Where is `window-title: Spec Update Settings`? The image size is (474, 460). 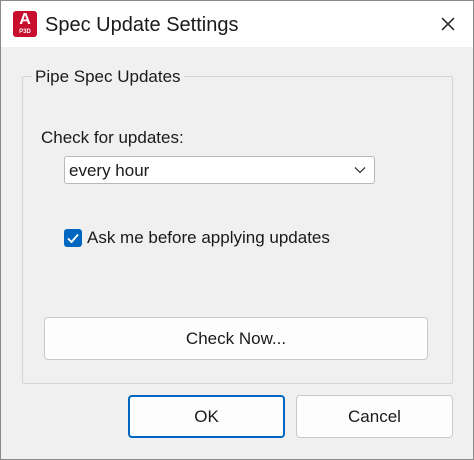
window-title: Spec Update Settings is located at coordinates (142, 25).